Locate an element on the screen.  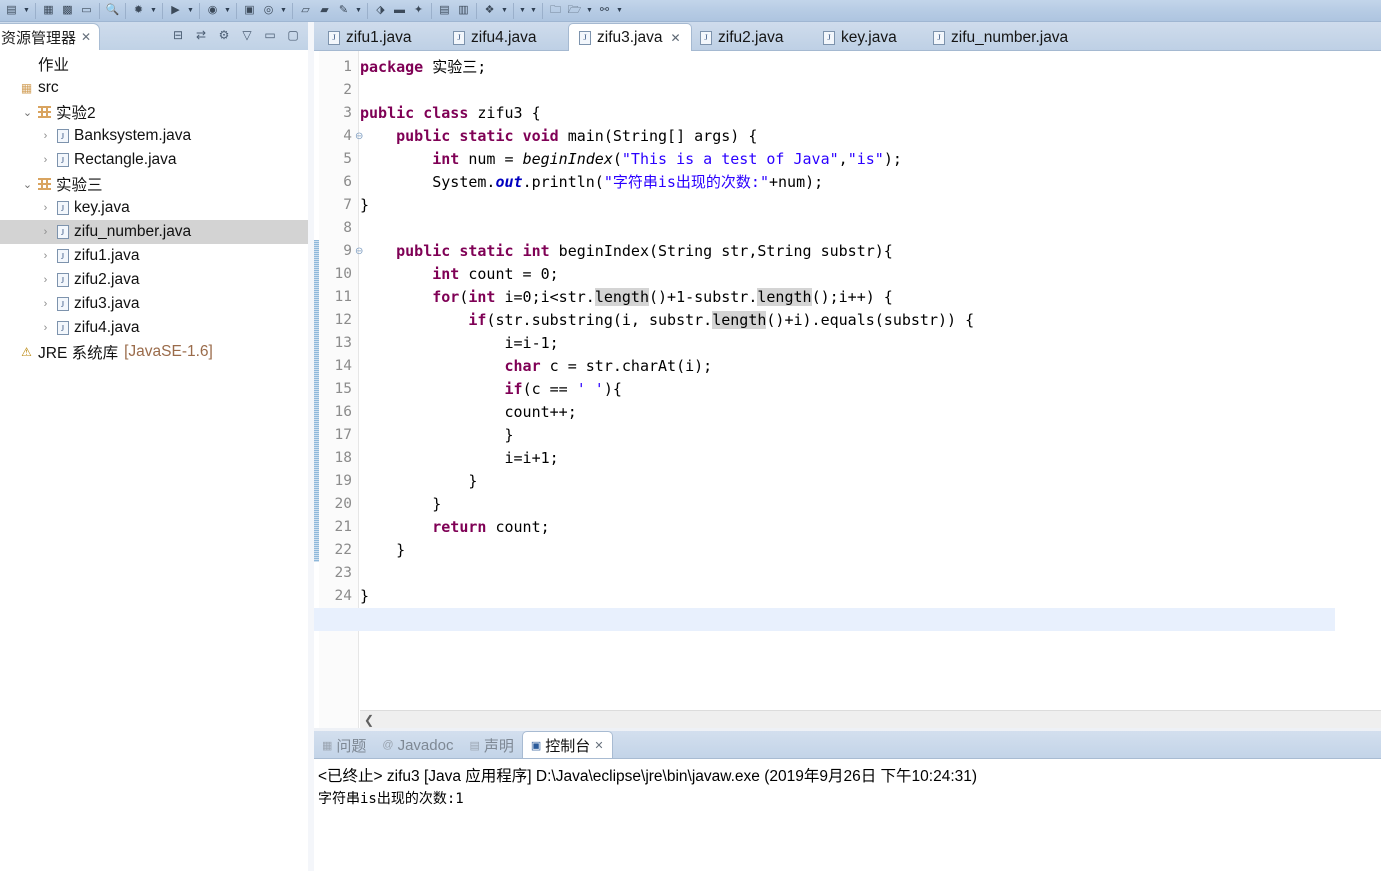
edit-dropdown-icon: ▼ is located at coordinates (358, 11).